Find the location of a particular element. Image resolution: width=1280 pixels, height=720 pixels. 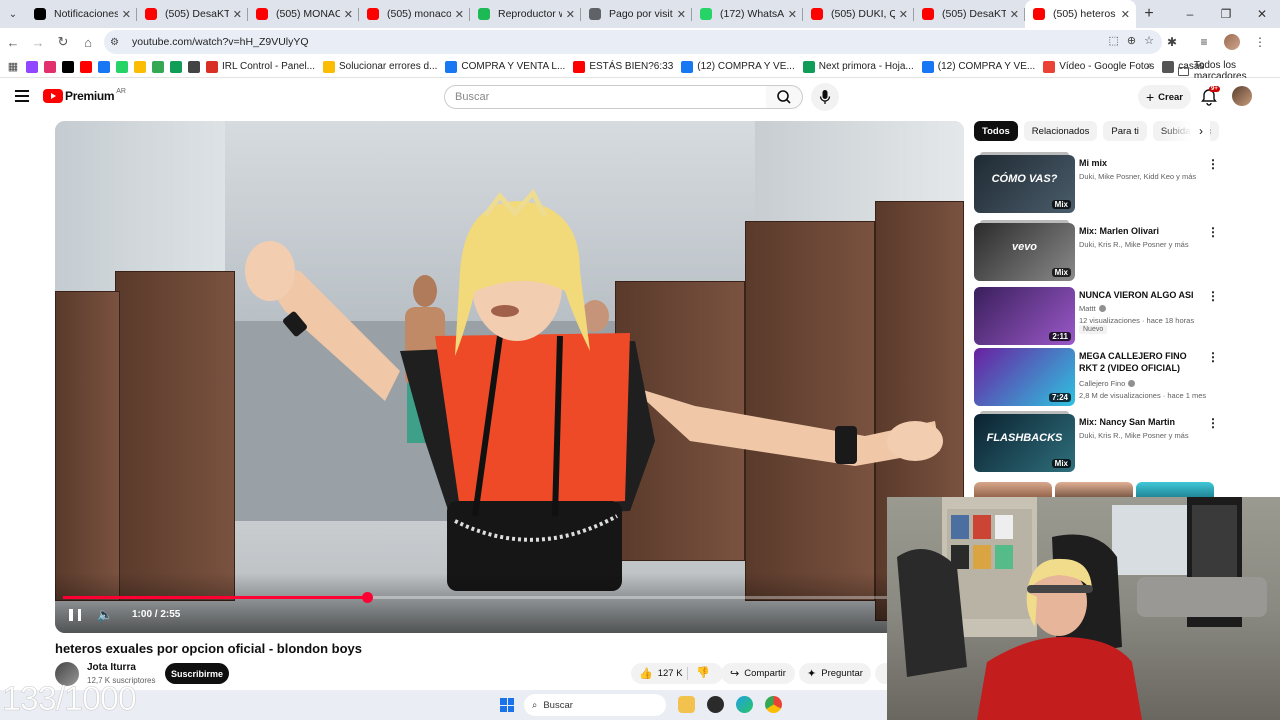

video-thumbnail: FLASHBACKS Mix is located at coordinates (1024, 443).